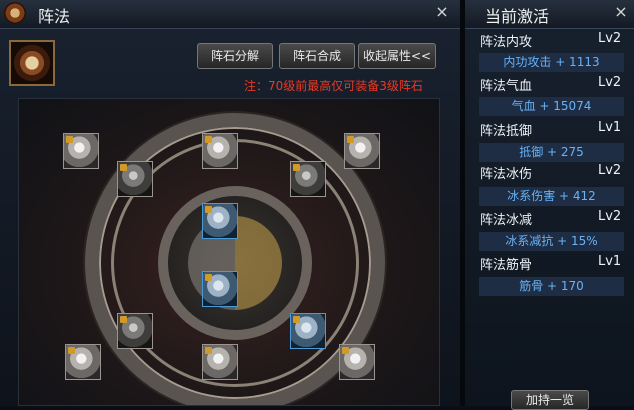 This screenshot has width=634, height=410. What do you see at coordinates (506, 131) in the screenshot?
I see `attr-name: 阵法抵御` at bounding box center [506, 131].